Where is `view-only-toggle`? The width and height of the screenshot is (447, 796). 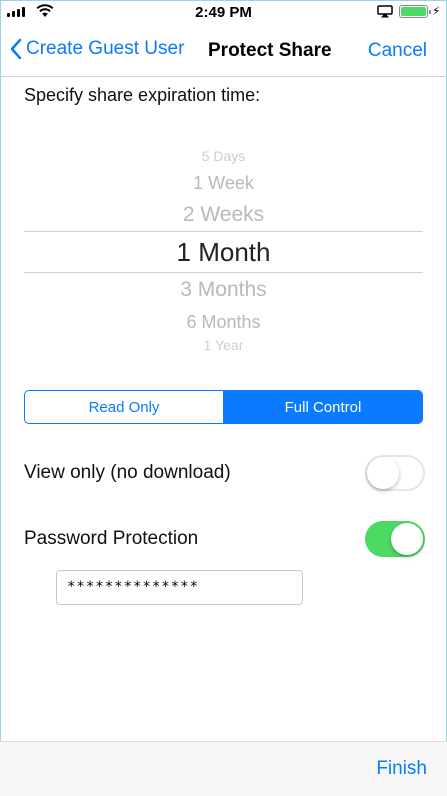
view-only-toggle is located at coordinates (395, 473).